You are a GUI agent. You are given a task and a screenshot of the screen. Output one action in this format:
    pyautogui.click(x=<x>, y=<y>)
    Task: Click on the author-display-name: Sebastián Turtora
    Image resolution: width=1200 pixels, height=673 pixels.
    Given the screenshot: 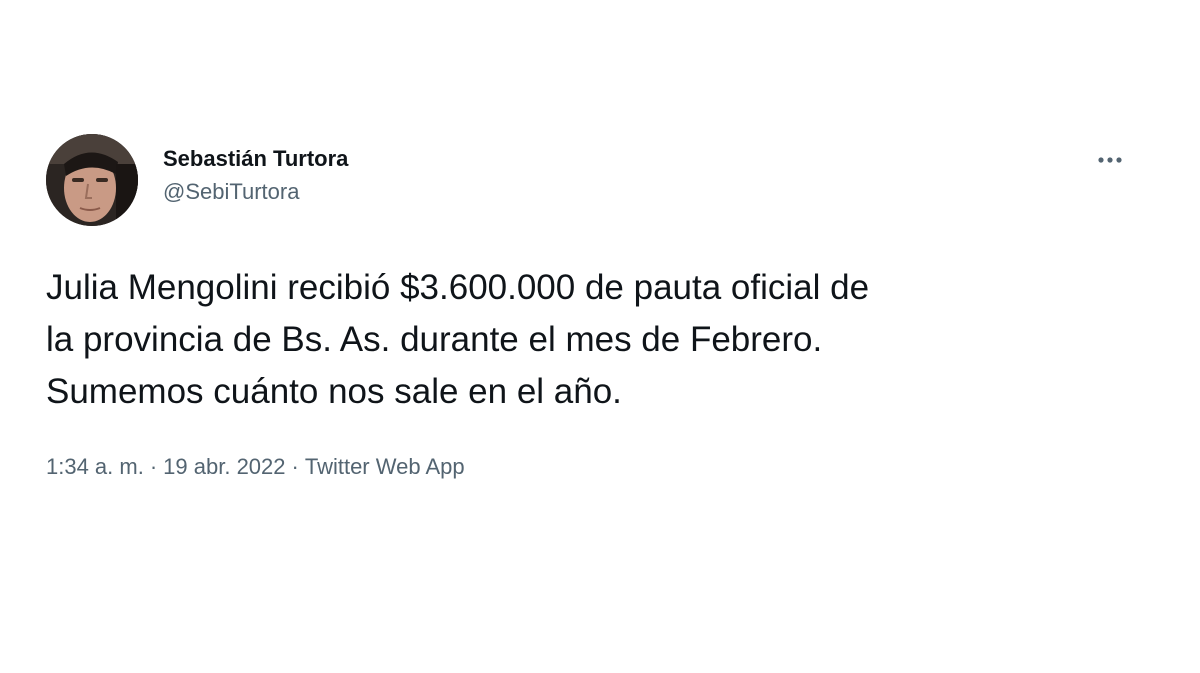 What is the action you would take?
    pyautogui.click(x=255, y=159)
    